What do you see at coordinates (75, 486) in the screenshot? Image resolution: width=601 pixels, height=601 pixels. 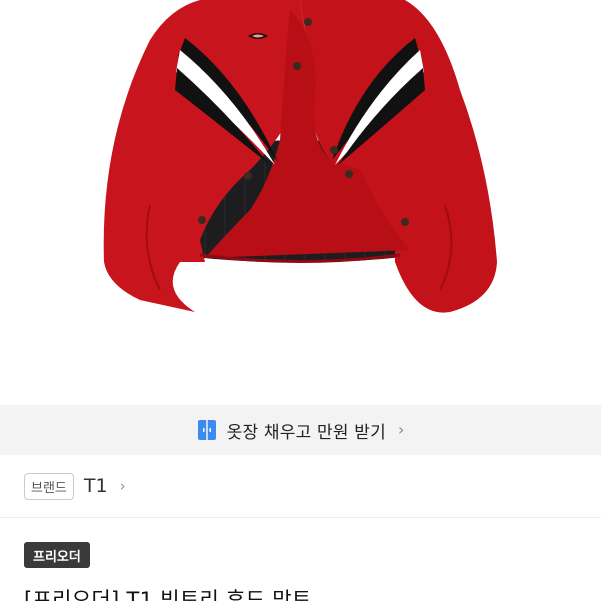 I see `brand-row: 브랜드 T1 ›` at bounding box center [75, 486].